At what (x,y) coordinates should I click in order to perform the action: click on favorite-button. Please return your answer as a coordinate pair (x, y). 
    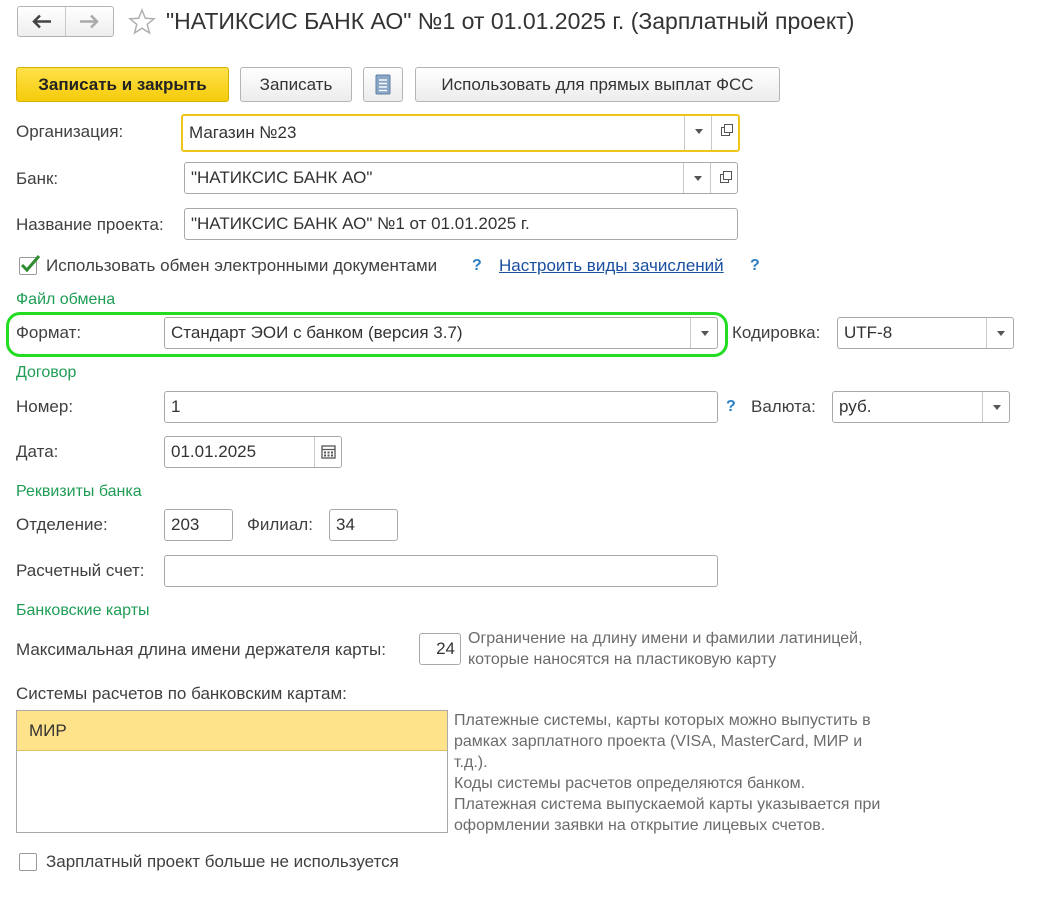
    Looking at the image, I should click on (142, 21).